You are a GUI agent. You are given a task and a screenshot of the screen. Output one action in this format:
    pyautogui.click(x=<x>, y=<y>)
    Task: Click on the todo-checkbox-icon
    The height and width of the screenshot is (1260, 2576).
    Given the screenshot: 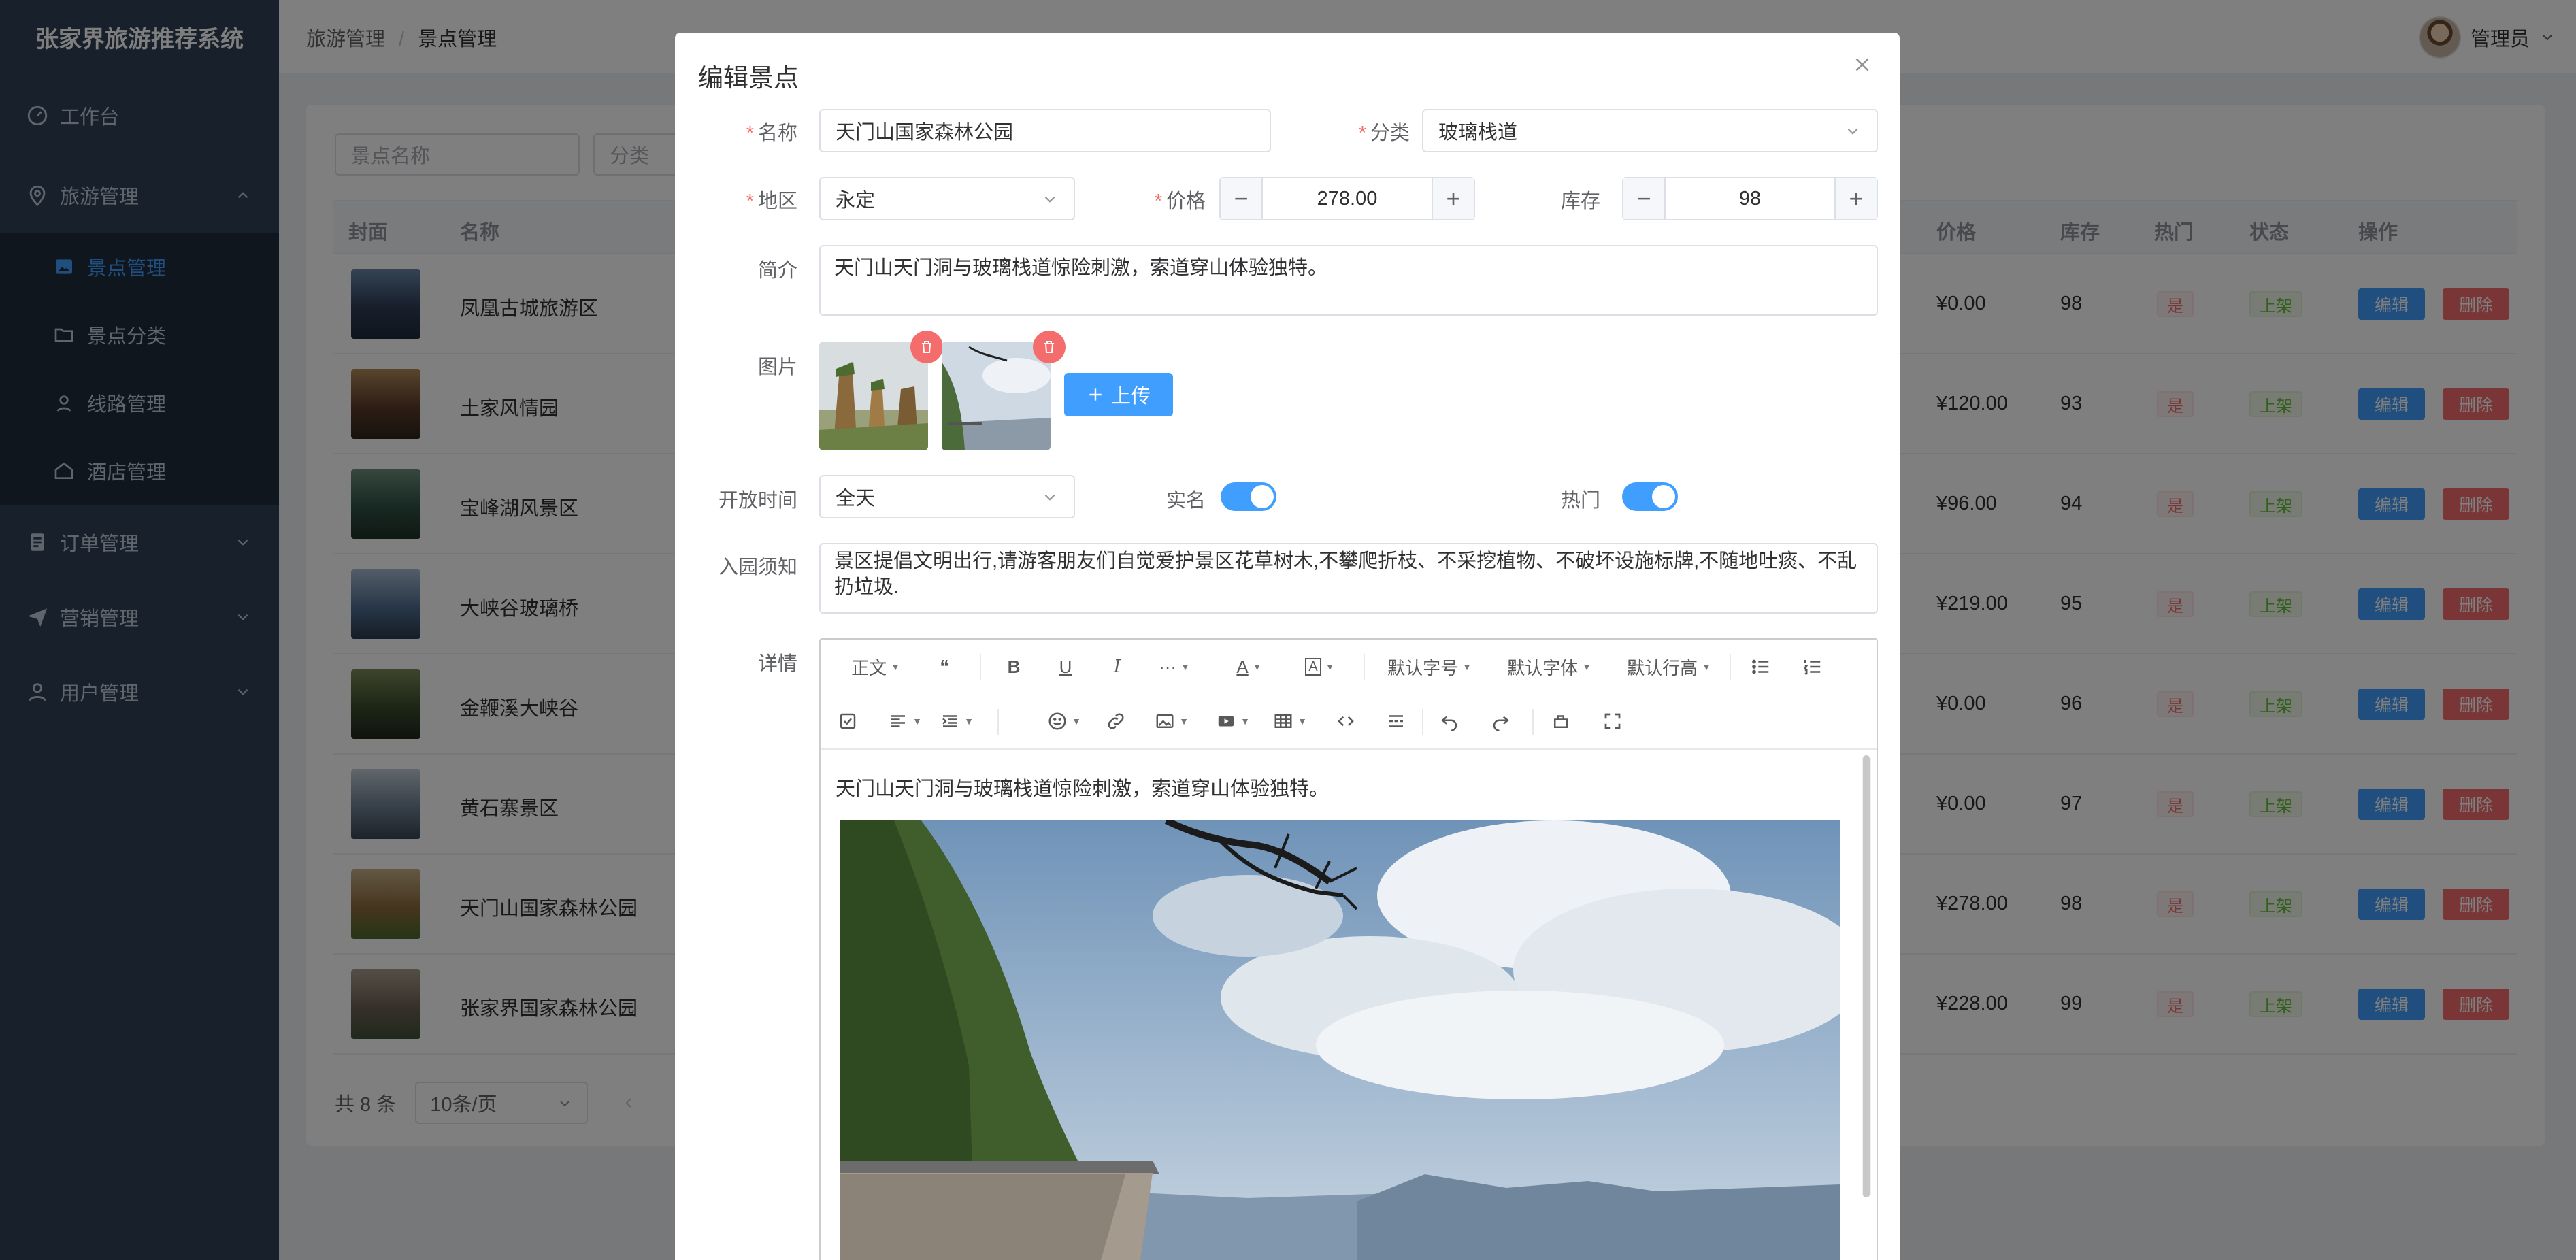 What is the action you would take?
    pyautogui.click(x=847, y=722)
    